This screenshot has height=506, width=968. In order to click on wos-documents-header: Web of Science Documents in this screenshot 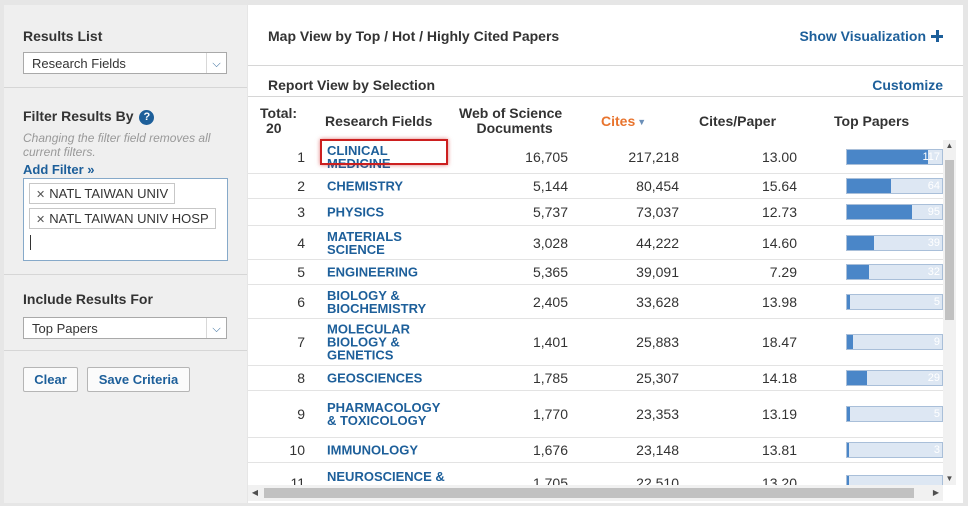, I will do `click(510, 121)`.